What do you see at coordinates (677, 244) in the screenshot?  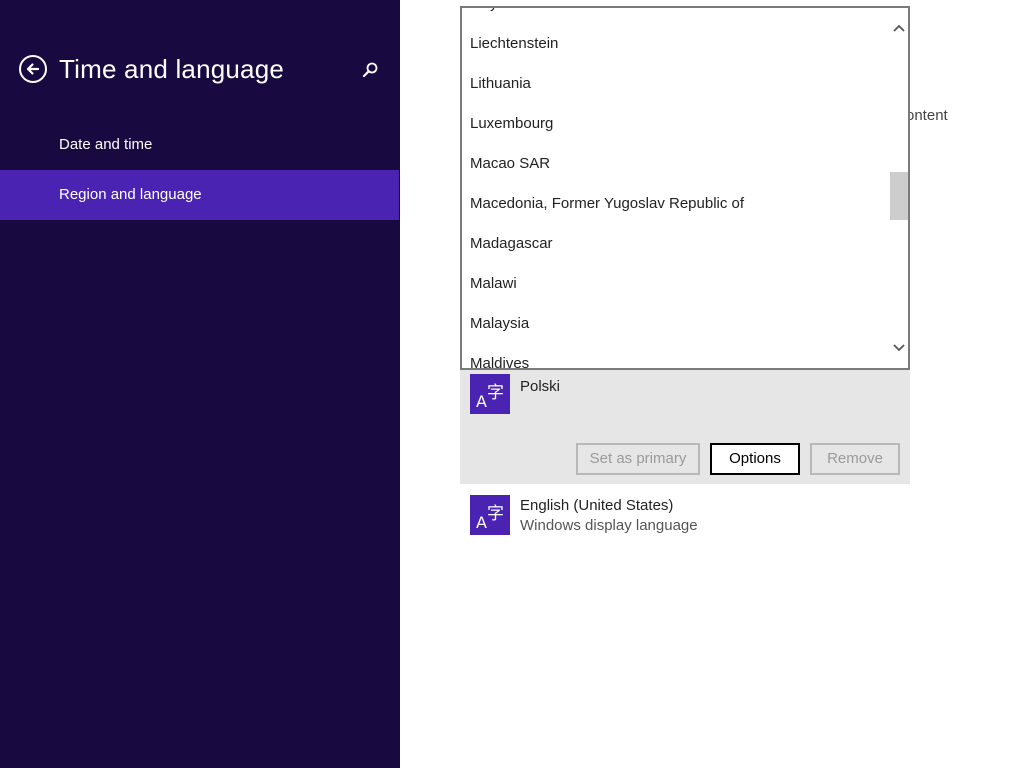 I see `dropdown-item-madagascar: Madagascar` at bounding box center [677, 244].